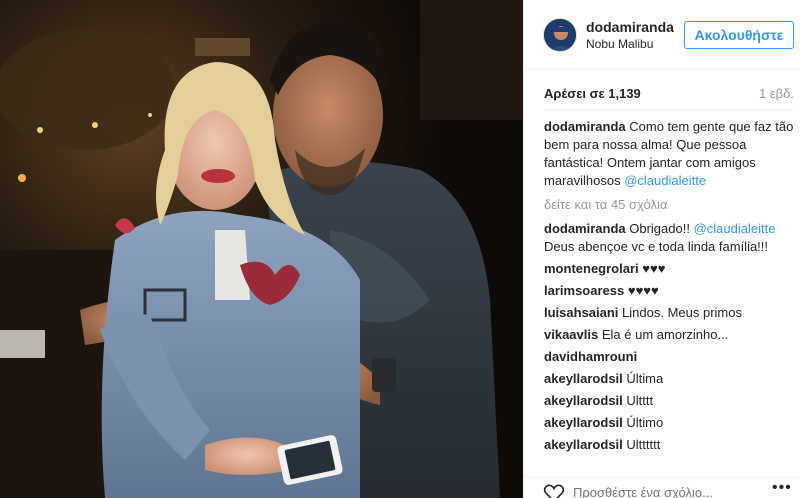 This screenshot has height=498, width=800. What do you see at coordinates (591, 268) in the screenshot?
I see `comment-username: montenegrolari` at bounding box center [591, 268].